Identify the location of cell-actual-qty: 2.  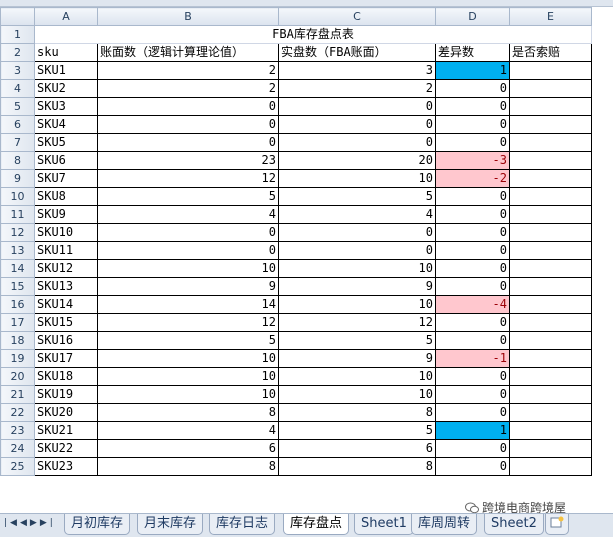
(357, 88).